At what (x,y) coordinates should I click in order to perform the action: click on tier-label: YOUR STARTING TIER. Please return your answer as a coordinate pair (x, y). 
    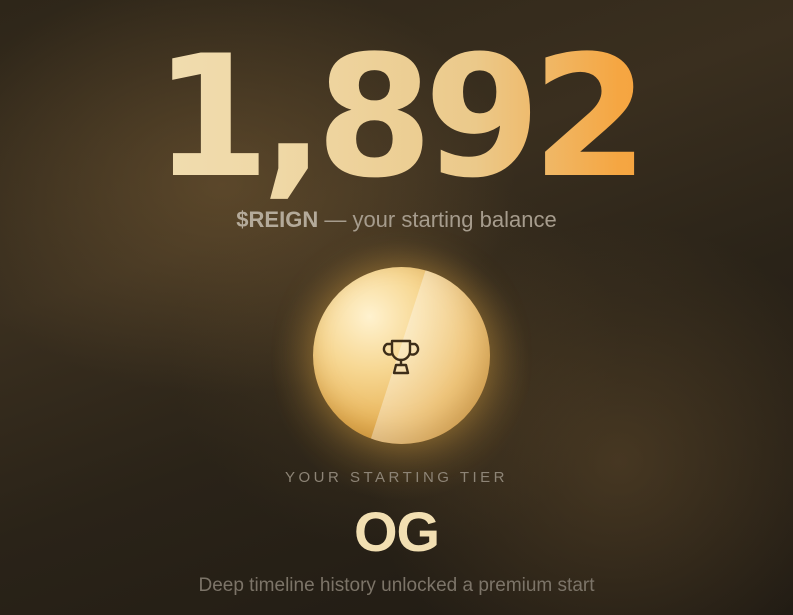
    Looking at the image, I should click on (396, 477).